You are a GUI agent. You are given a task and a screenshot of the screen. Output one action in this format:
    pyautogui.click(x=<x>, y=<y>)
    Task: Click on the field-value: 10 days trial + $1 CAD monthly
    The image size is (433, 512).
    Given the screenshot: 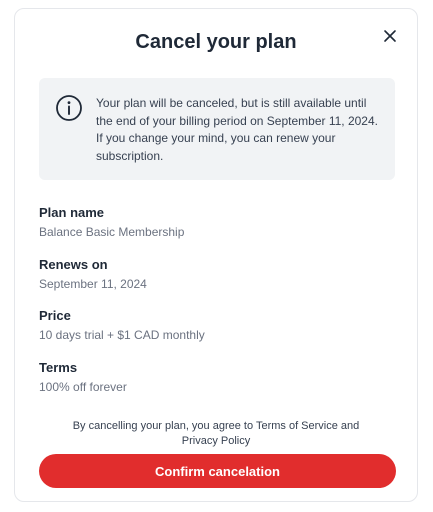 What is the action you would take?
    pyautogui.click(x=122, y=335)
    